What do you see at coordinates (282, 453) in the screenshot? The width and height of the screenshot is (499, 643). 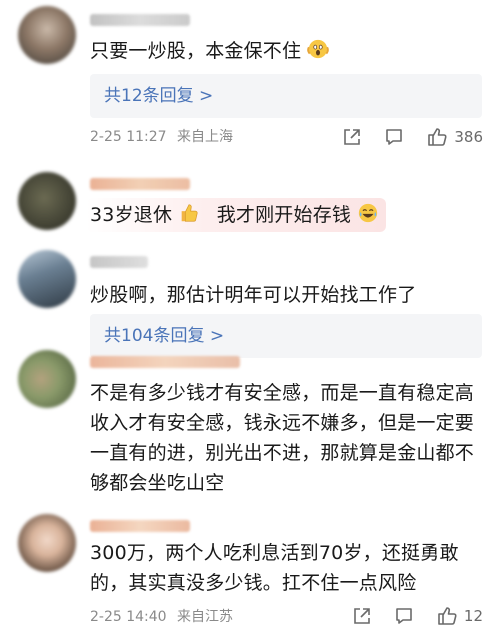 I see `comment-line: 一直有的进，别光出不进，那就算是金山都不` at bounding box center [282, 453].